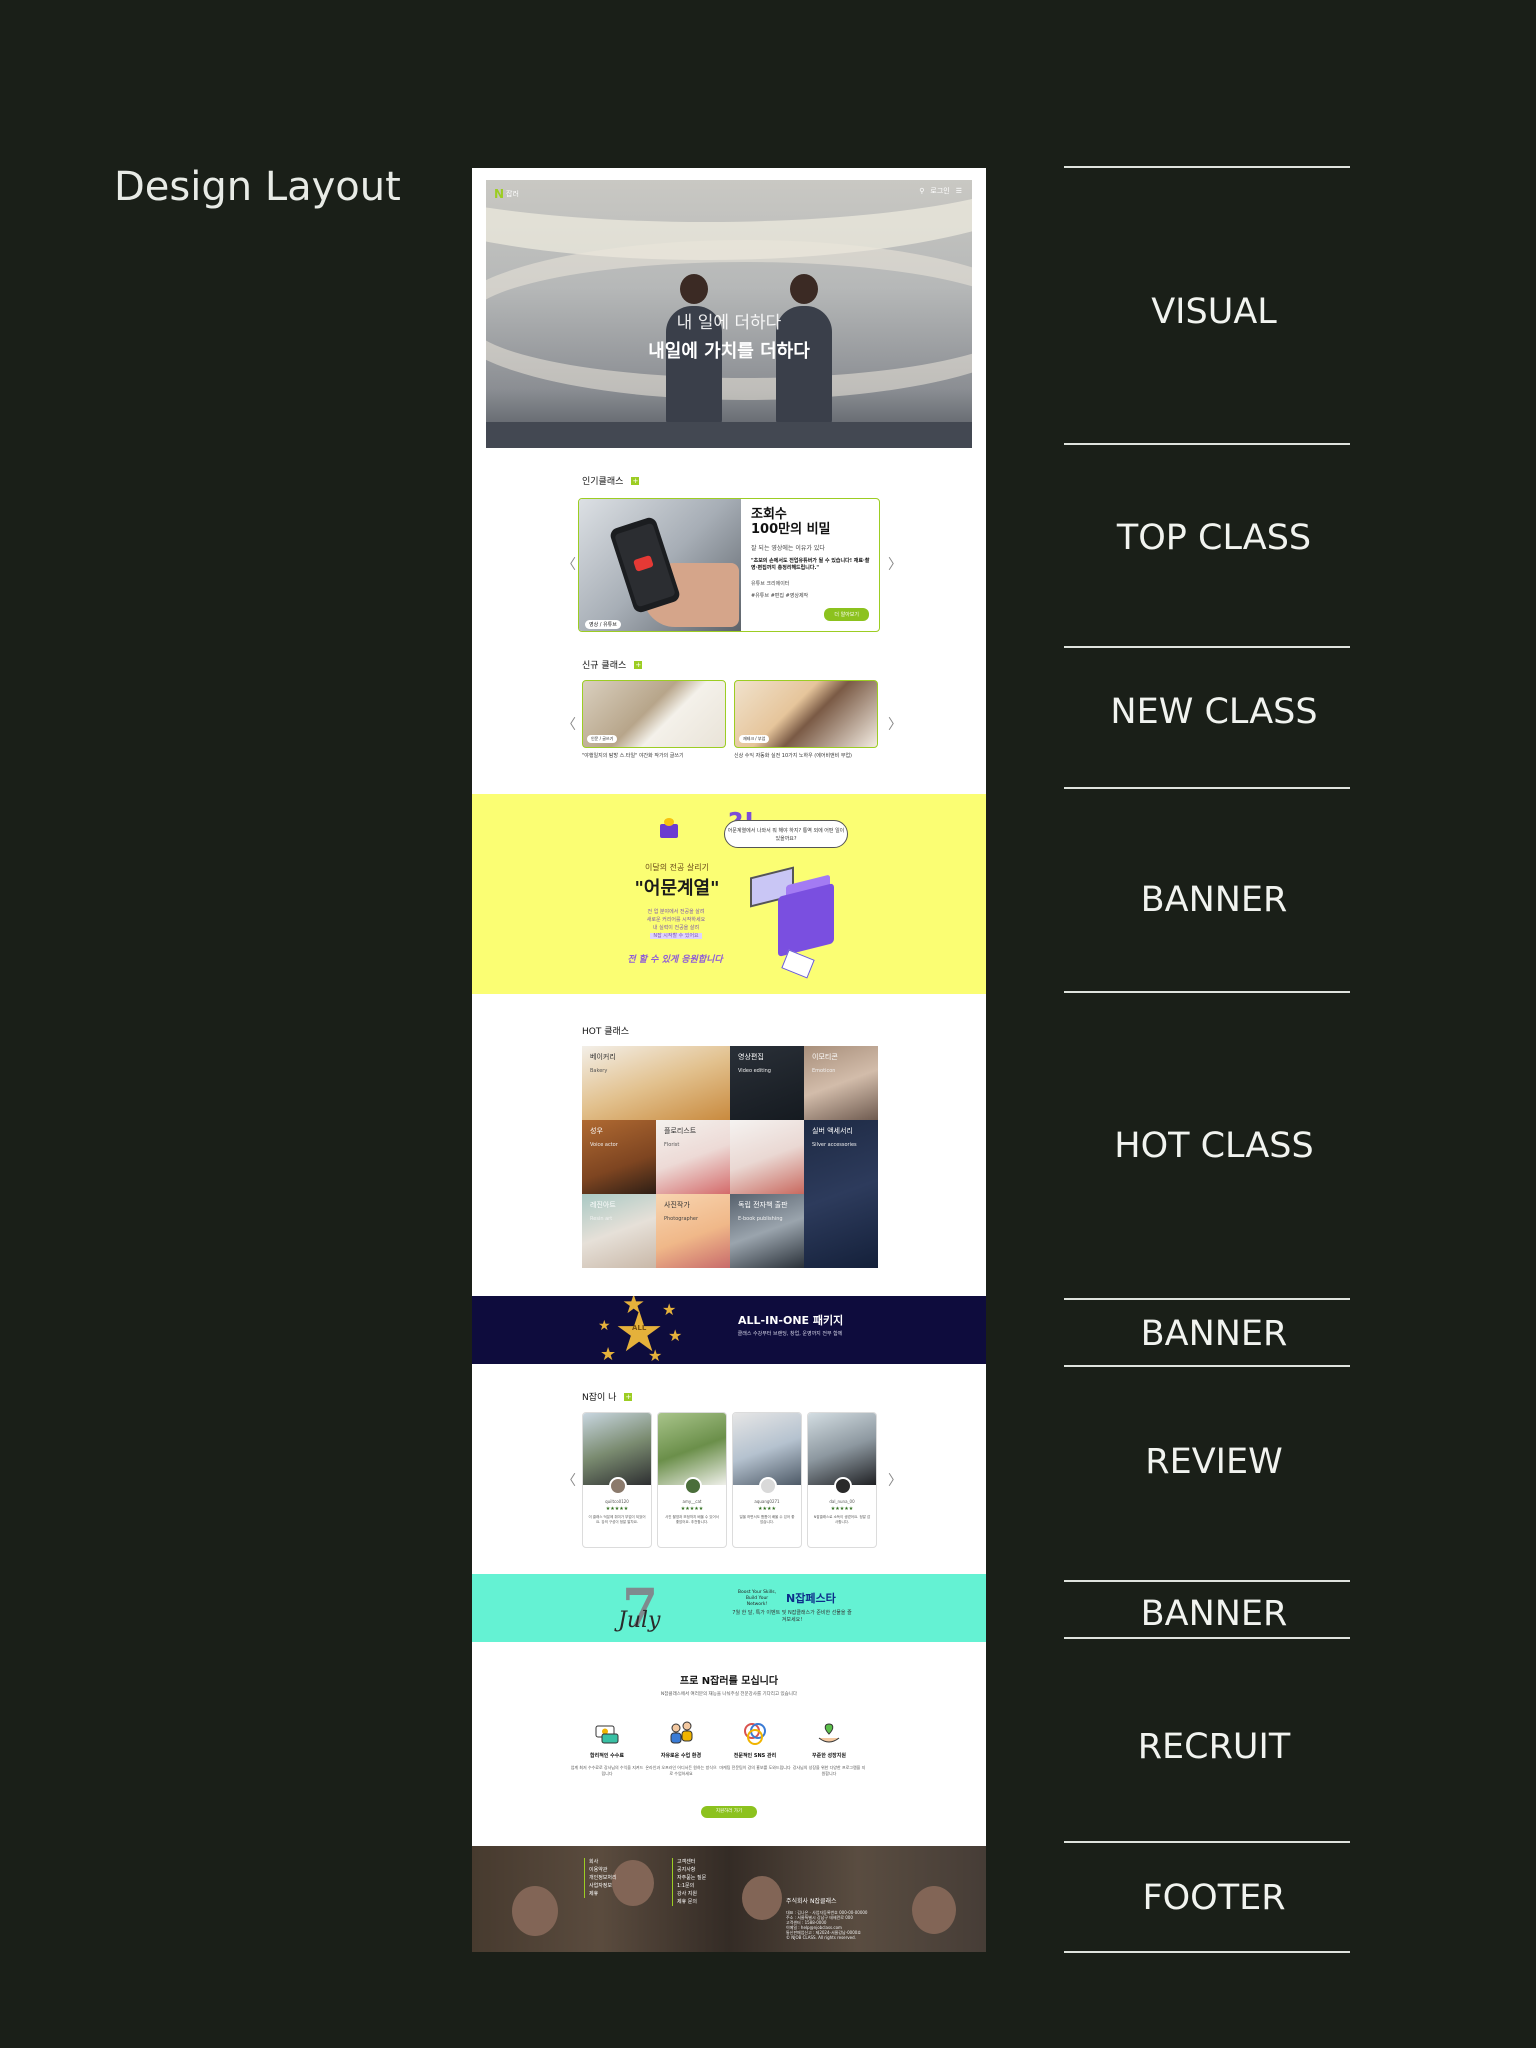  I want to click on review-title: N잡이 나 +, so click(607, 1397).